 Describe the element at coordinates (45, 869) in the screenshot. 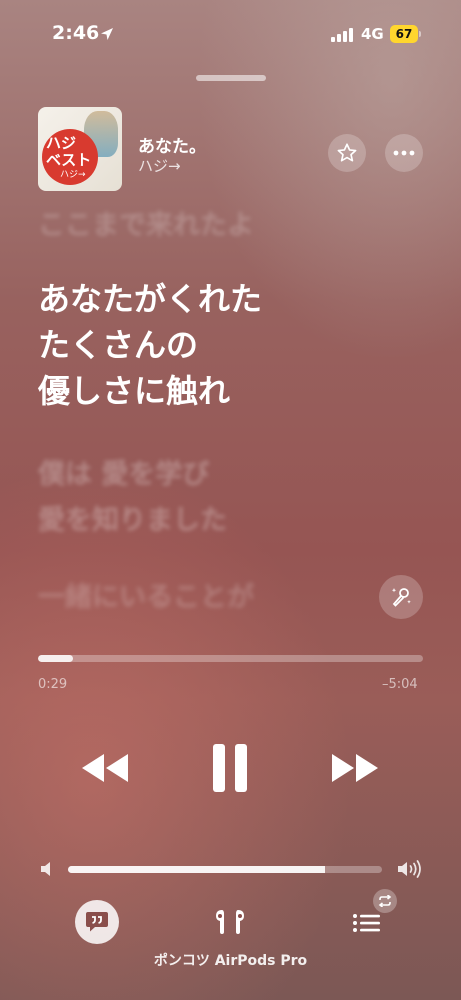

I see `volume-low-icon` at that location.